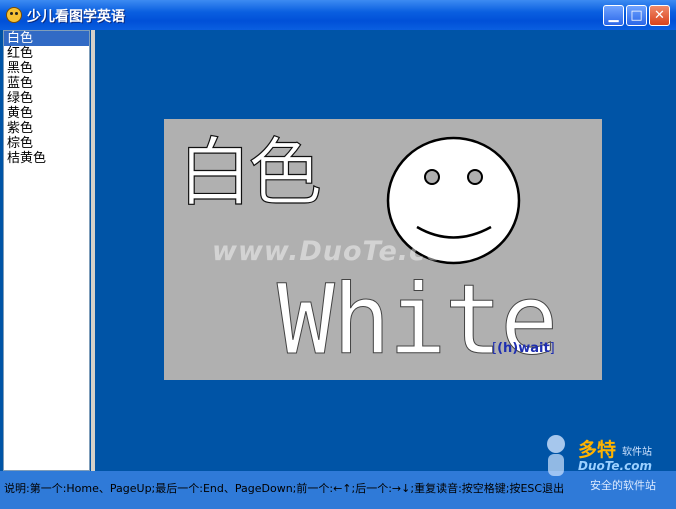 The image size is (676, 509). I want to click on list-item: 红色, so click(46, 53).